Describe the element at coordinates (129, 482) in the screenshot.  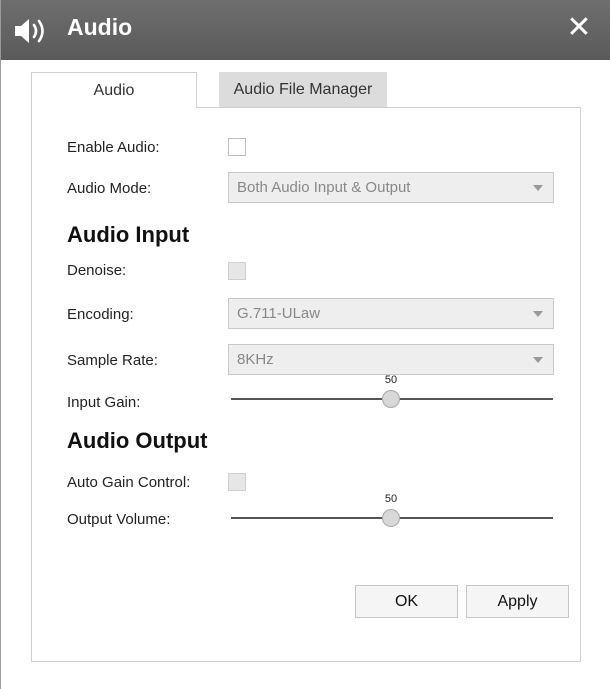
I see `agc-label: Auto Gain Control:` at that location.